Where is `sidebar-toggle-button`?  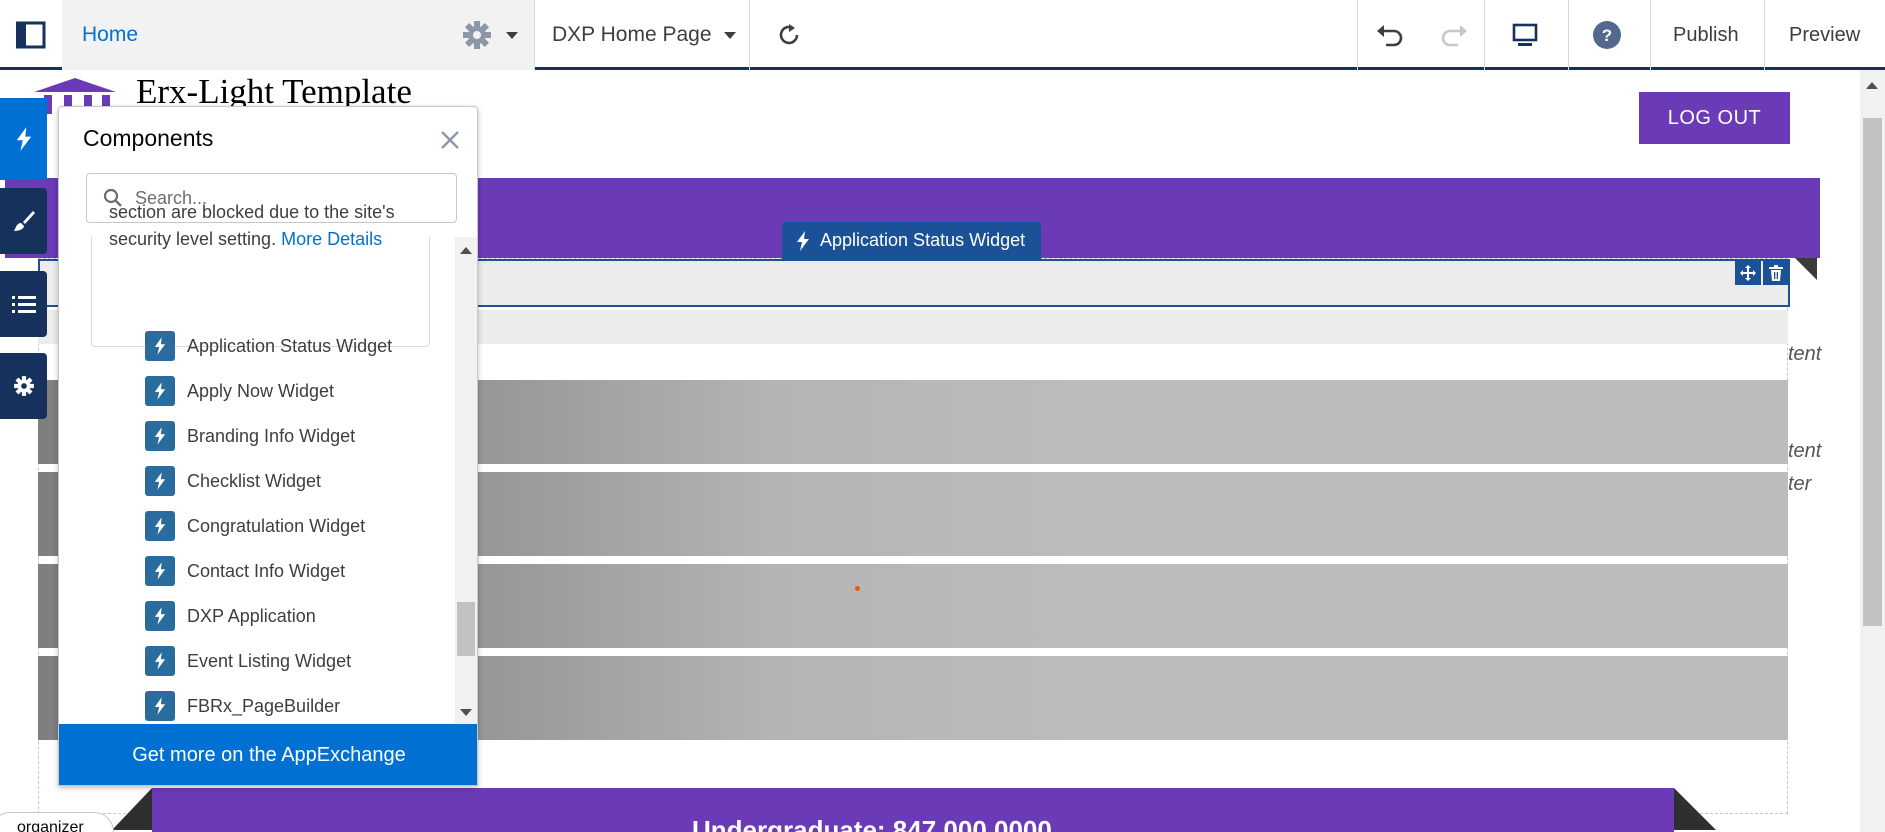 sidebar-toggle-button is located at coordinates (31, 35).